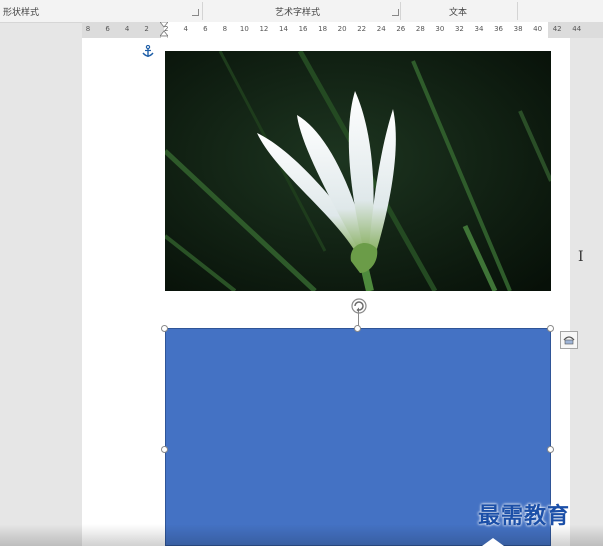  I want to click on shape-styles-group-label: 形状样式, so click(21, 13).